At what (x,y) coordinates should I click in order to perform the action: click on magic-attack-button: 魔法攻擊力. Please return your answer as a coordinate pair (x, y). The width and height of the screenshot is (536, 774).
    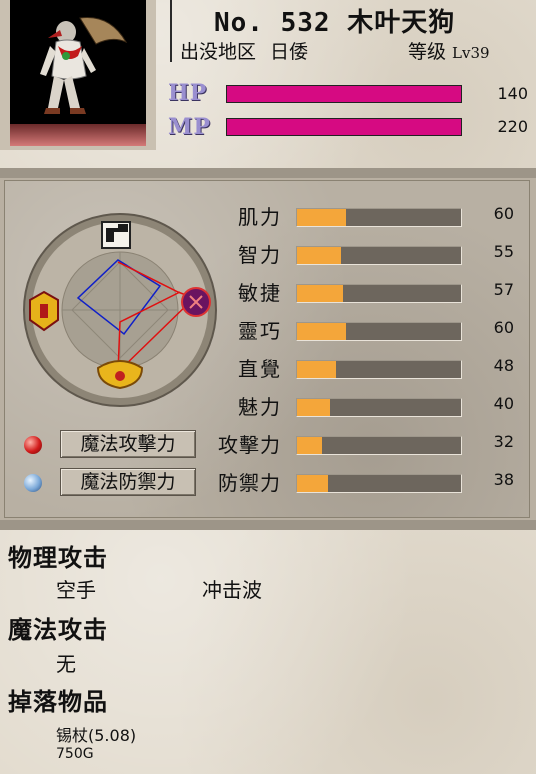
    Looking at the image, I should click on (128, 444).